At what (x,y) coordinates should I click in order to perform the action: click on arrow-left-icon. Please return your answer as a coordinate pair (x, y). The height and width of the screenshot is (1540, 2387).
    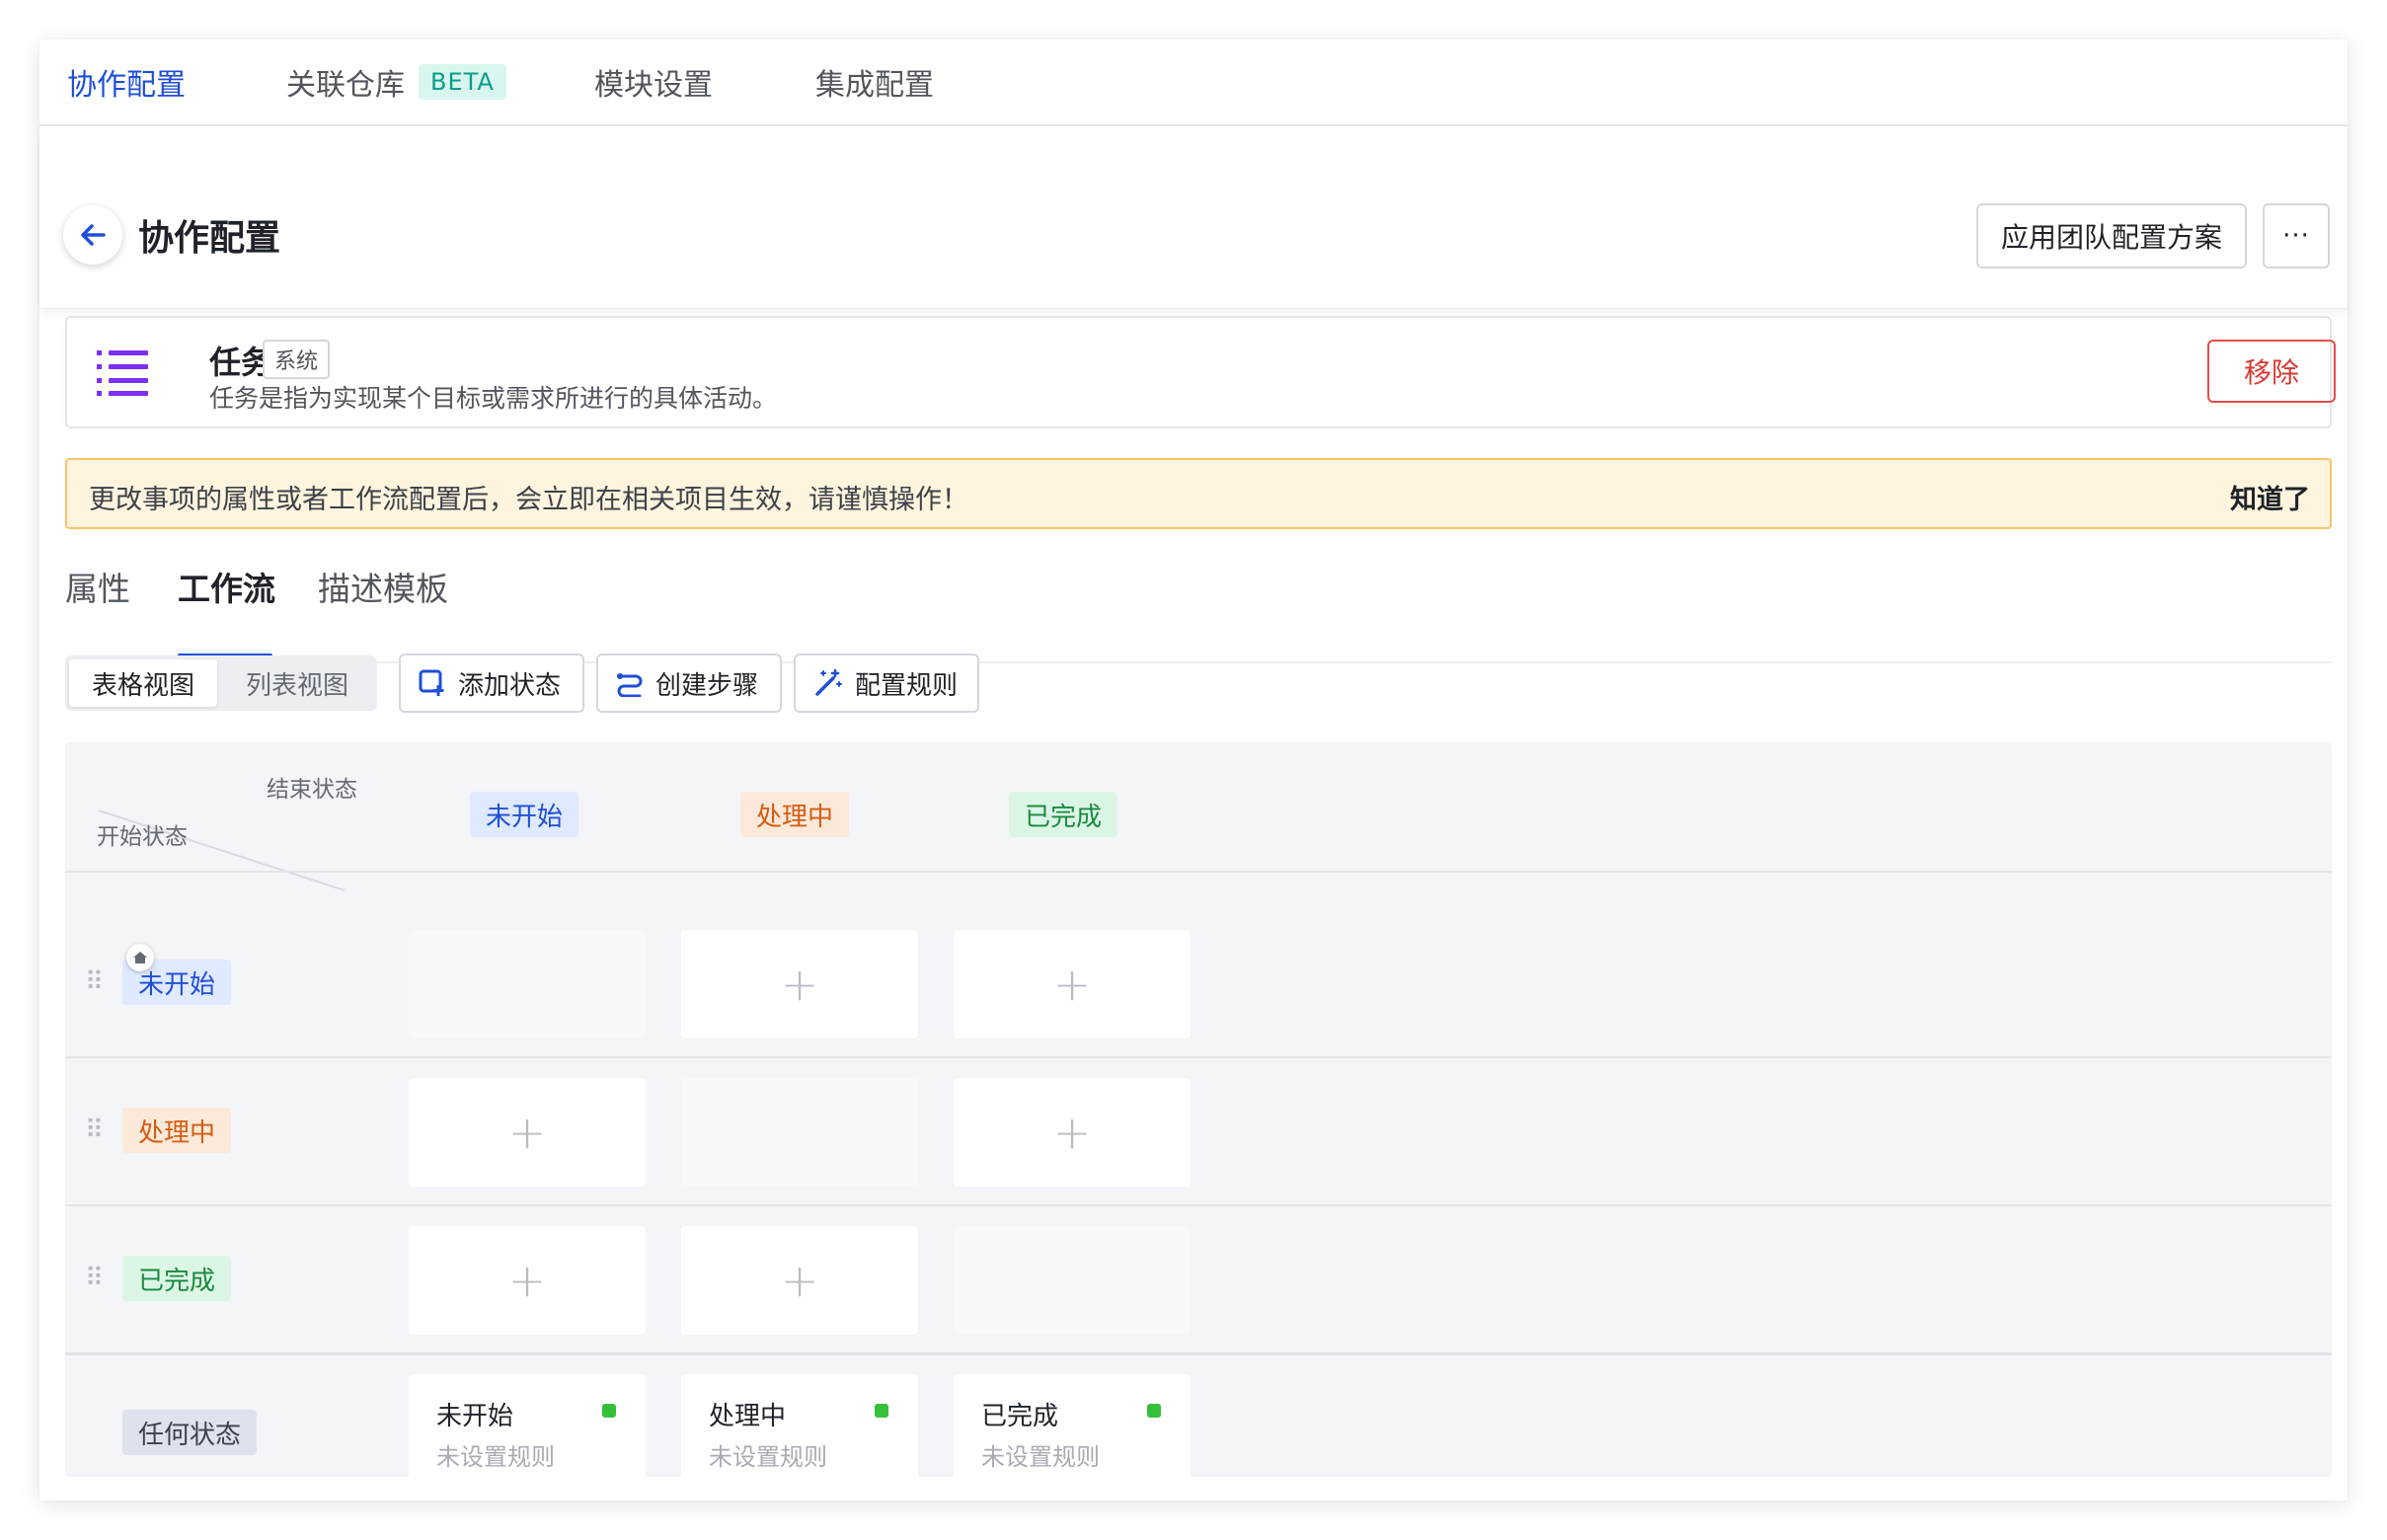
    Looking at the image, I should click on (93, 235).